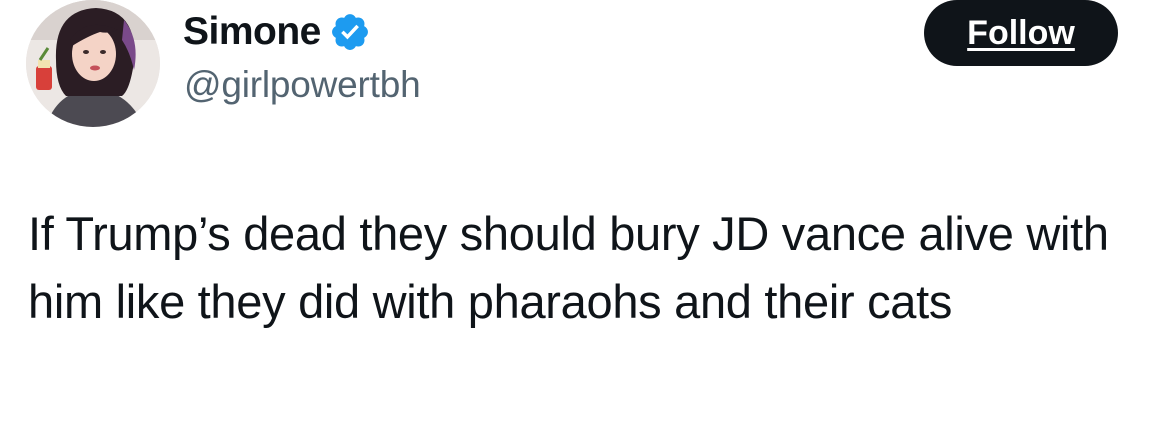 This screenshot has width=1170, height=436. What do you see at coordinates (1021, 33) in the screenshot?
I see `follow-button: Follow` at bounding box center [1021, 33].